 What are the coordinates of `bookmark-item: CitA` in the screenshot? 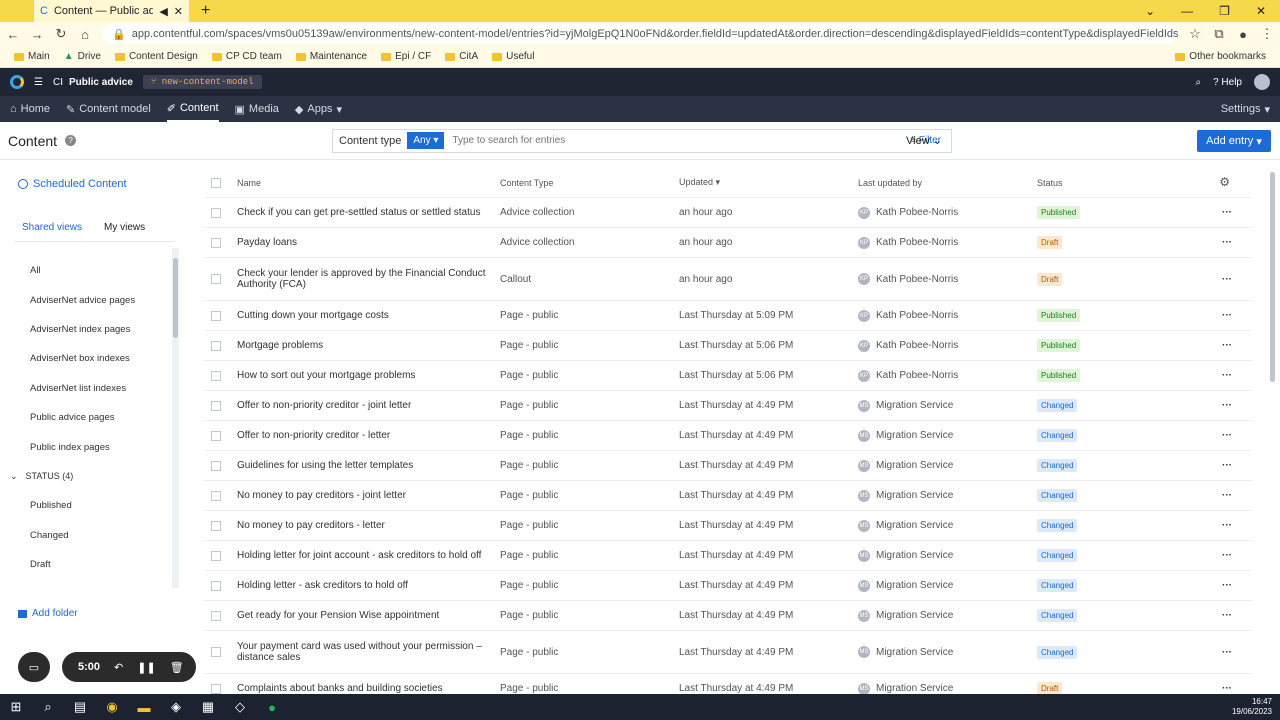 It's located at (461, 56).